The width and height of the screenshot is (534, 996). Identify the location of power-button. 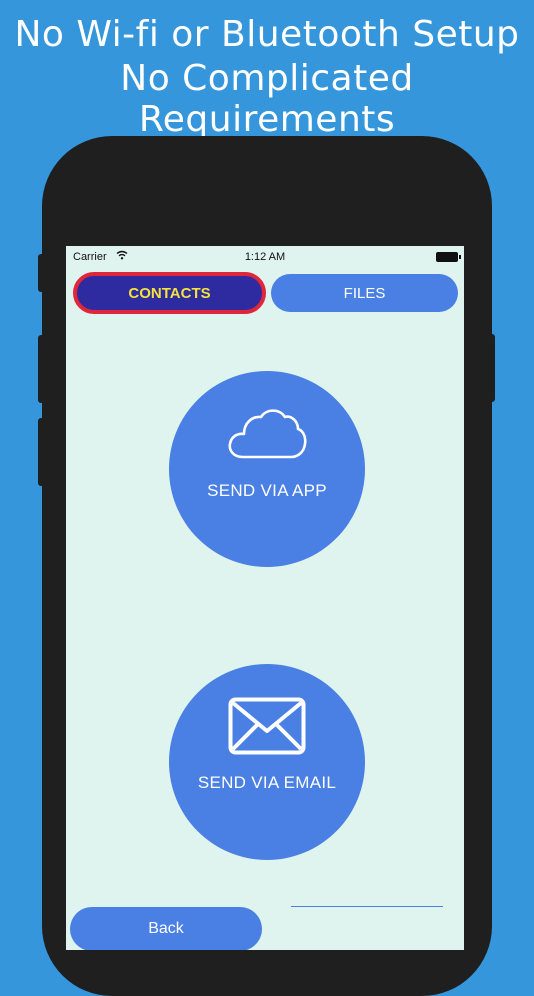
(492, 368).